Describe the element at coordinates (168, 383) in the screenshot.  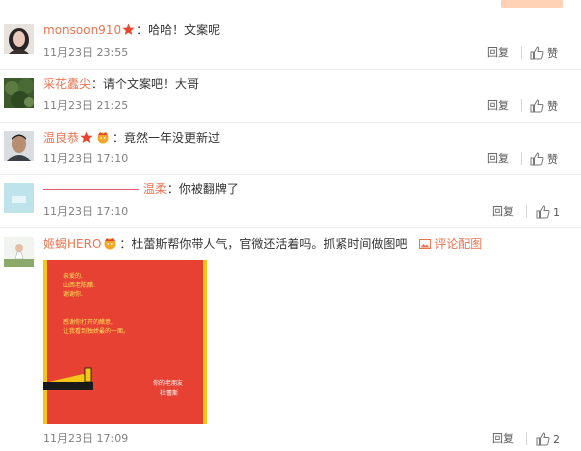
I see `image-signature: 你的老朋友` at that location.